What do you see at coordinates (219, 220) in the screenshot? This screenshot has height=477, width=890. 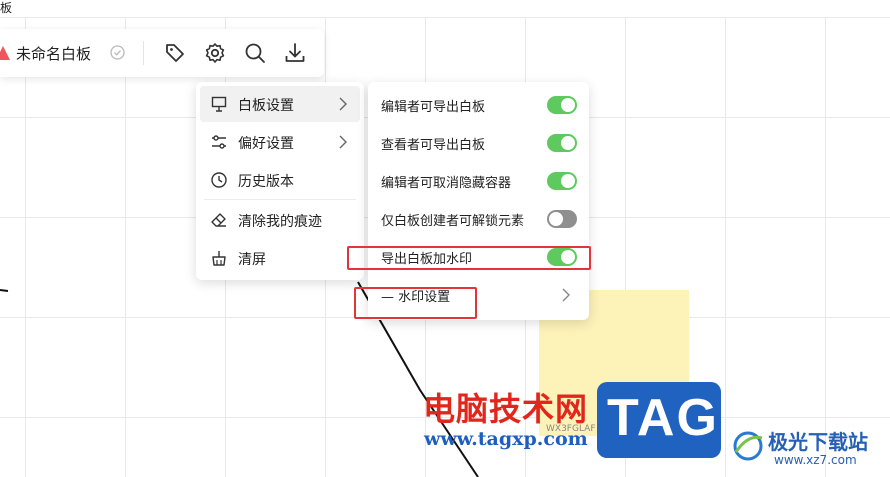 I see `eraser-icon` at bounding box center [219, 220].